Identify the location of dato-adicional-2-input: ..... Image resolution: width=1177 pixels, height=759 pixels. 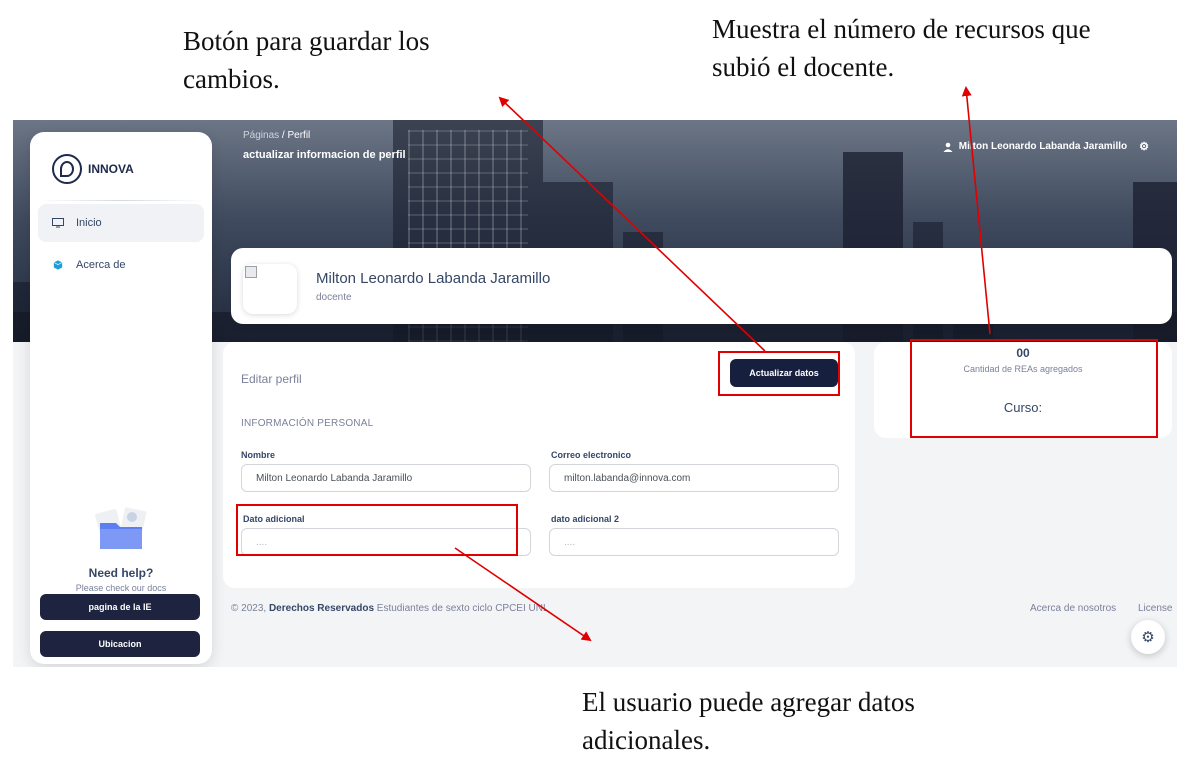
(694, 542).